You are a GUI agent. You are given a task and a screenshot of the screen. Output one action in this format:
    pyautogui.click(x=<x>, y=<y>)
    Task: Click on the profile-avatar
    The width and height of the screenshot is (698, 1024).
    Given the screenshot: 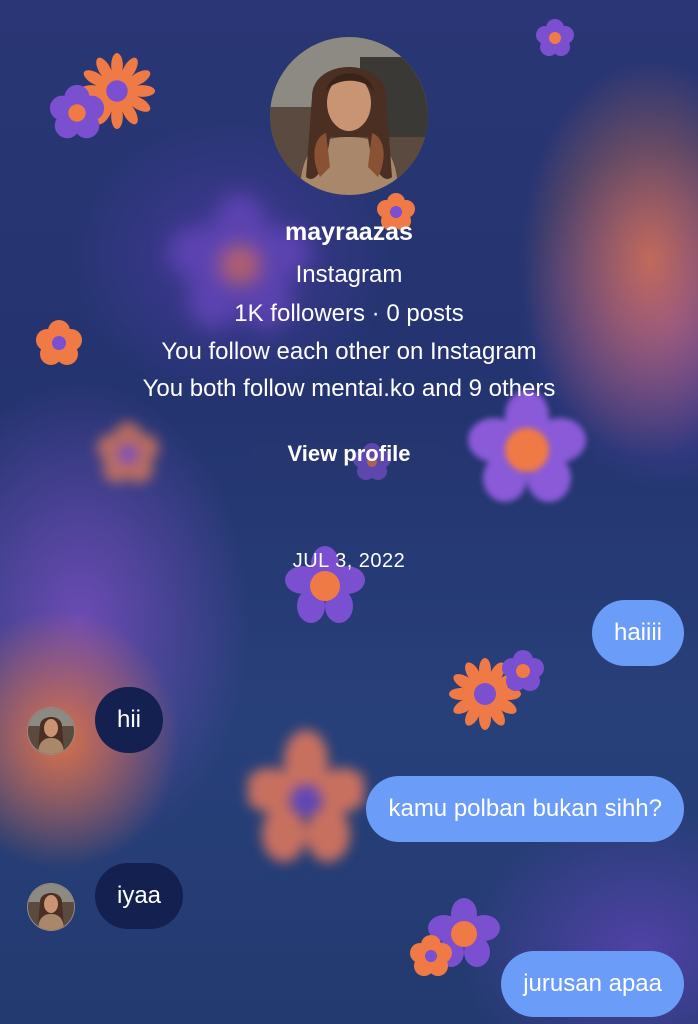 What is the action you would take?
    pyautogui.click(x=349, y=116)
    